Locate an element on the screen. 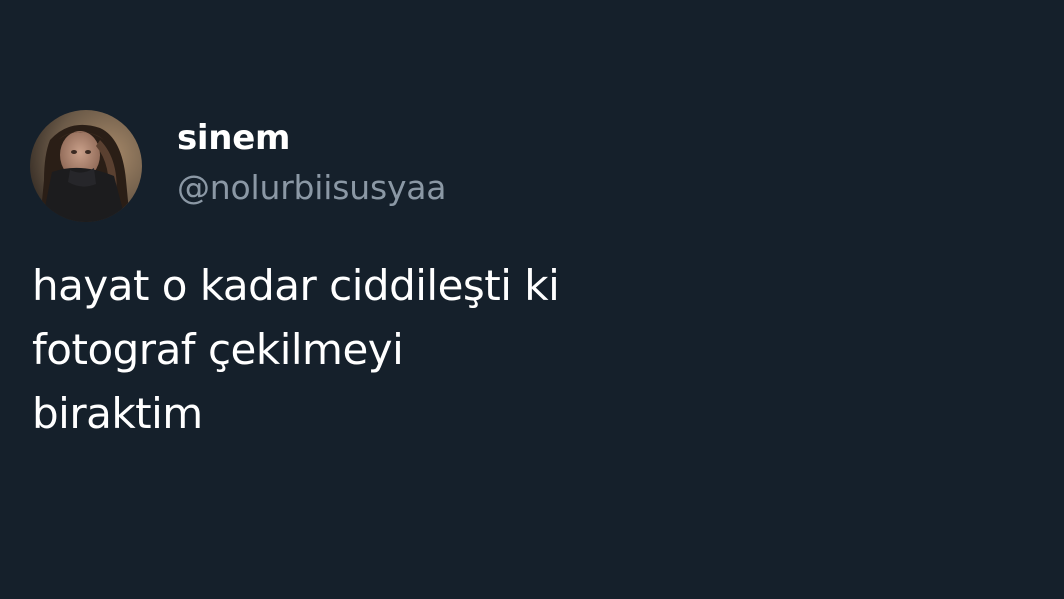 Image resolution: width=1064 pixels, height=599 pixels. profile-photo-icon is located at coordinates (86, 166).